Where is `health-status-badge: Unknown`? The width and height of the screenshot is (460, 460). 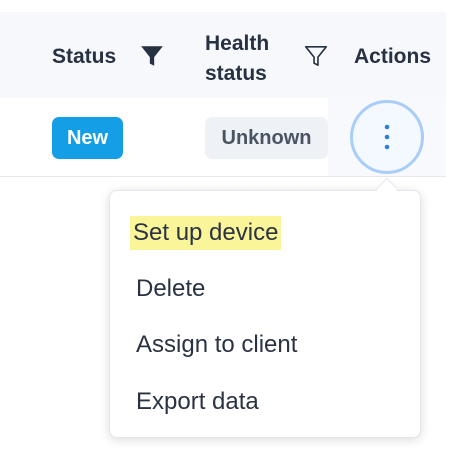
health-status-badge: Unknown is located at coordinates (266, 138).